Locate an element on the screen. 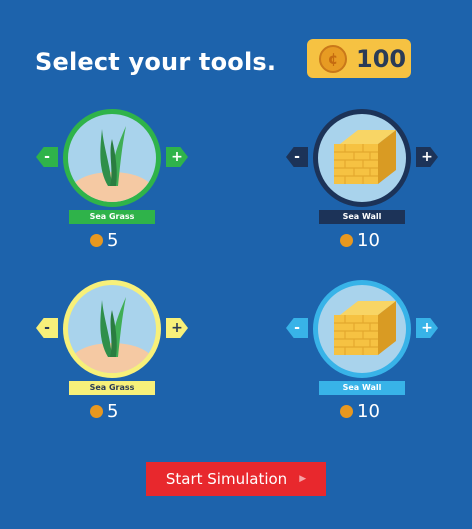 The height and width of the screenshot is (529, 472). tool-card-sea-grass-alt: - + Sea Grass 5 is located at coordinates (112, 360).